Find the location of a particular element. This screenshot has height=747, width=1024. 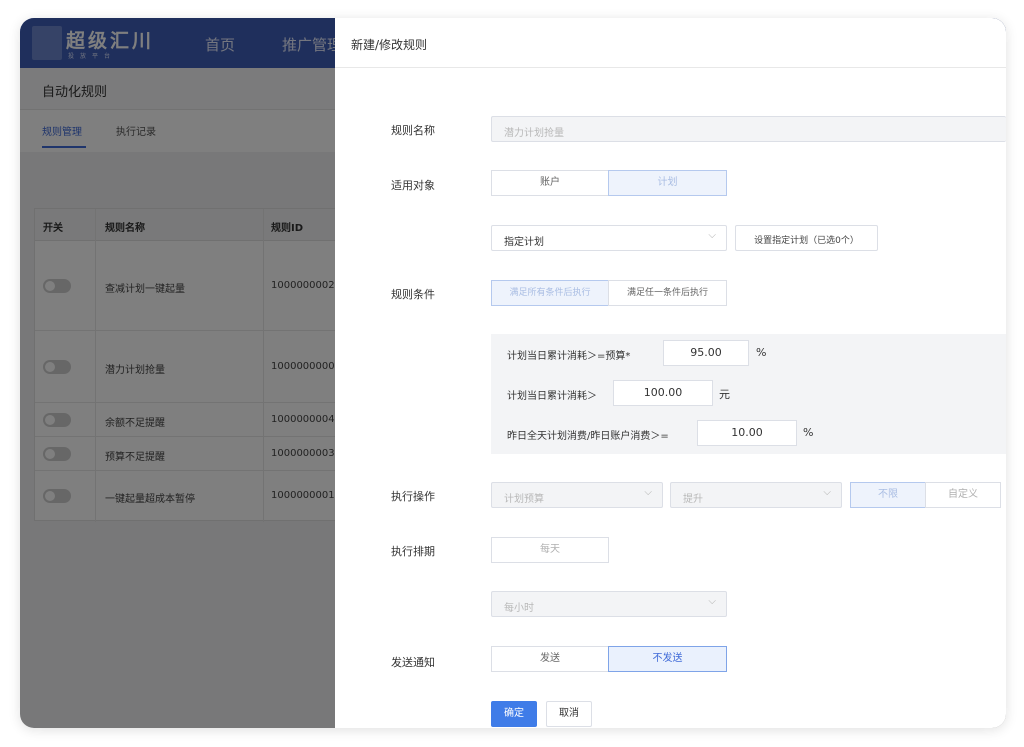

action-field-value: 计划预算 is located at coordinates (524, 499).